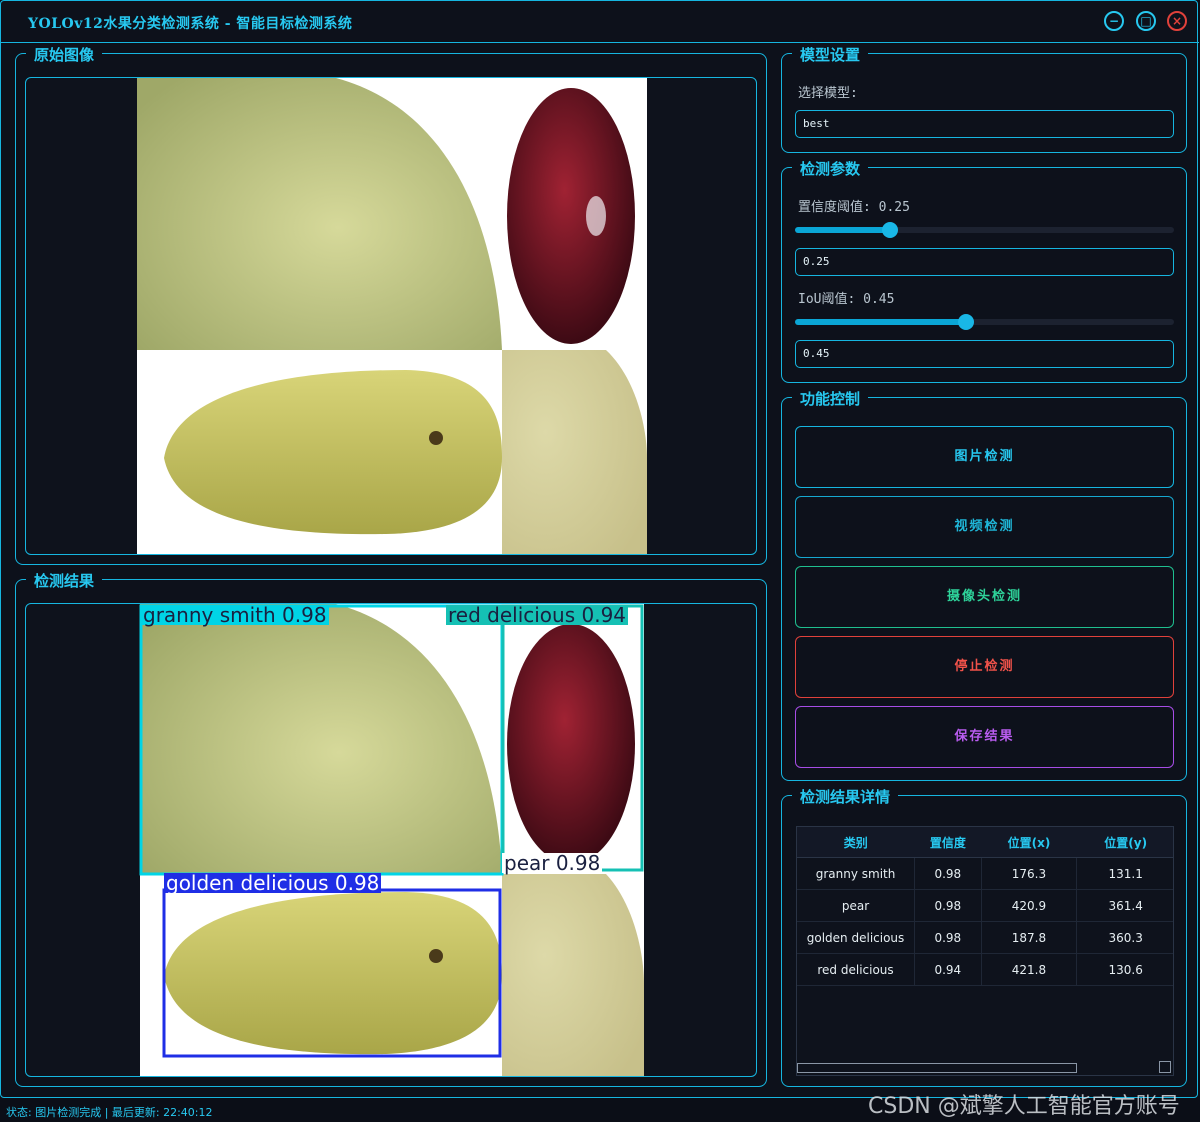  I want to click on column-header-y: 位置(y), so click(1124, 842).